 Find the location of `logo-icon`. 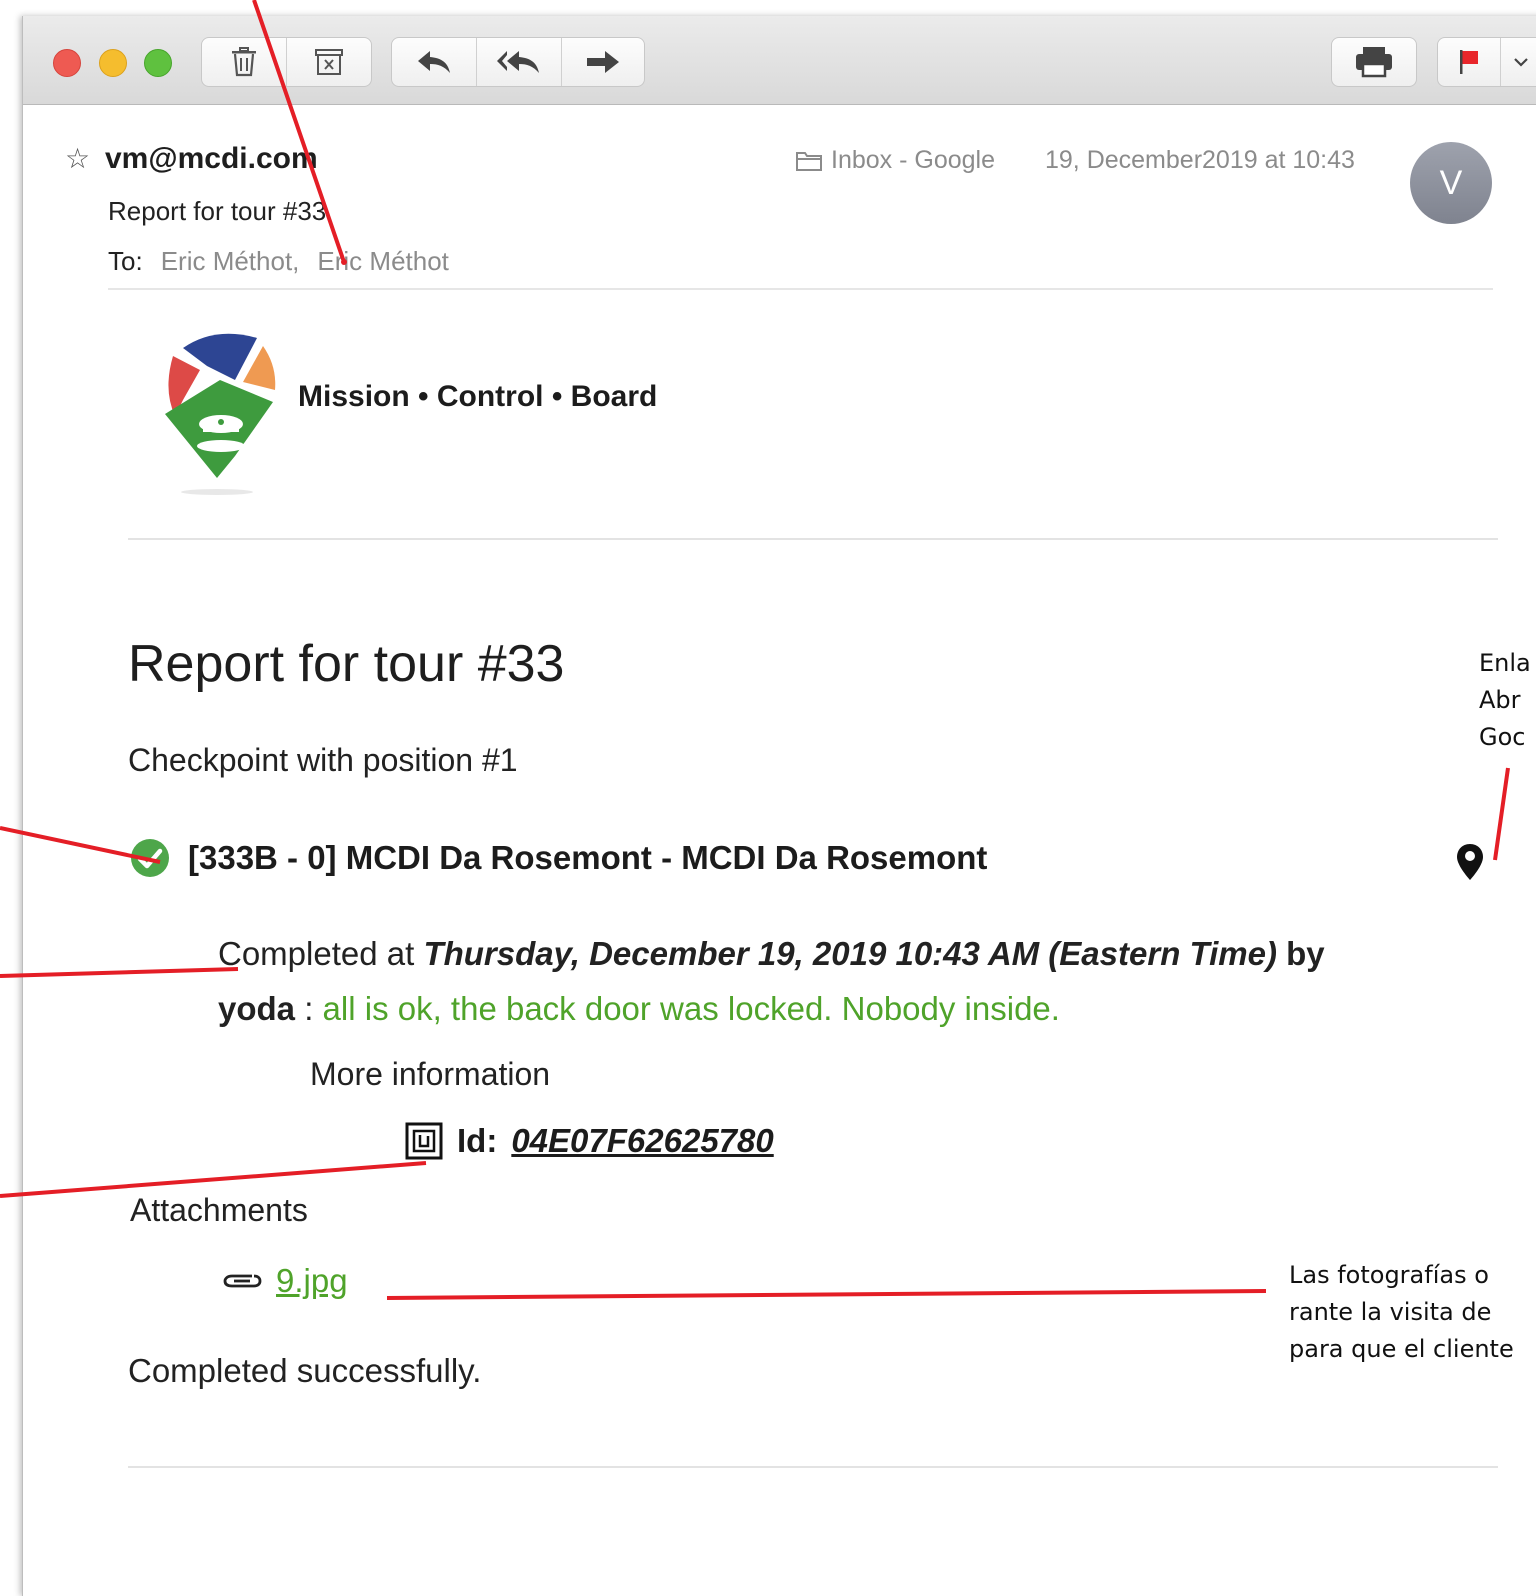

logo-icon is located at coordinates (220, 414).